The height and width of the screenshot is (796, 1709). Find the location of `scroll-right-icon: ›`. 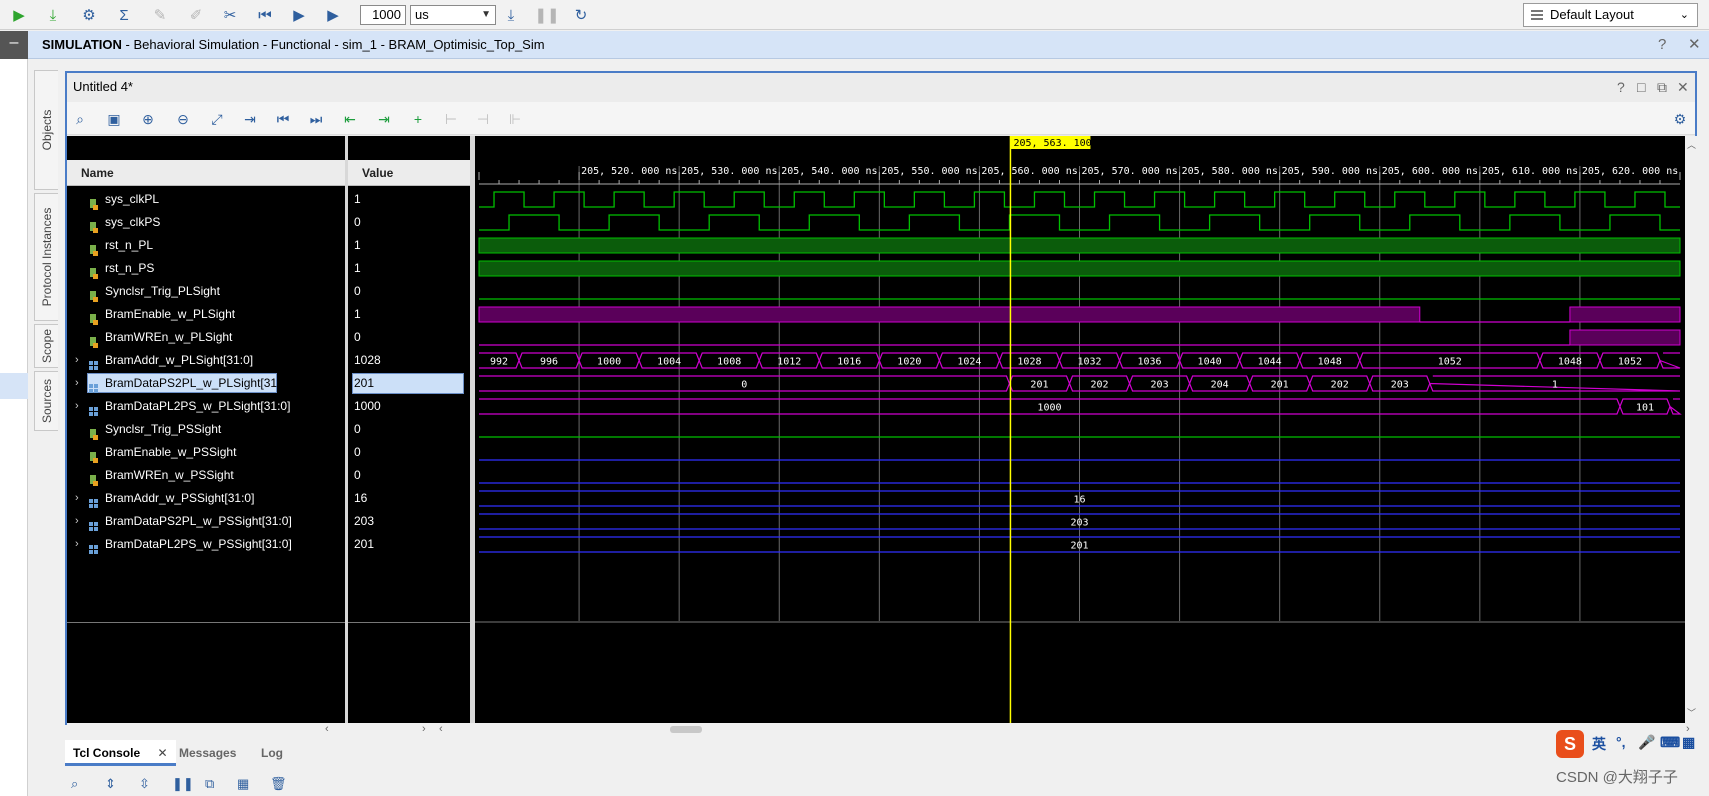

scroll-right-icon: › is located at coordinates (424, 729).